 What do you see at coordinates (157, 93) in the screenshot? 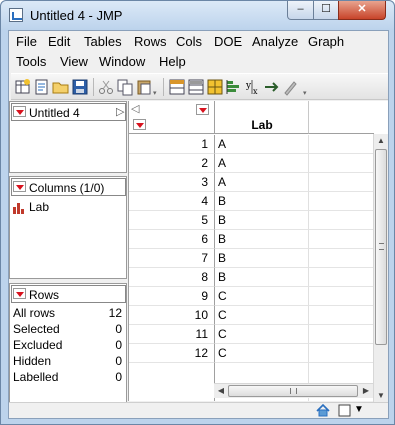
I see `toolbar-overflow-icon: ▾` at bounding box center [157, 93].